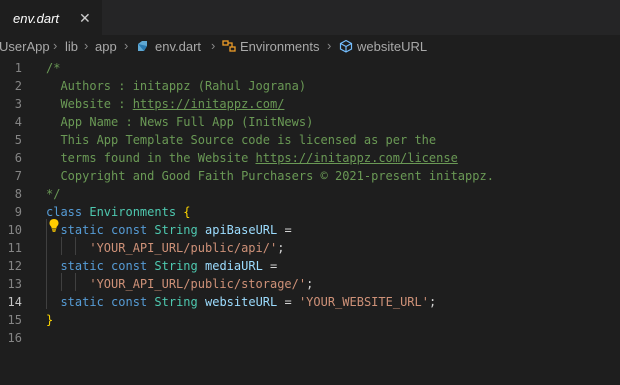 The image size is (620, 385). Describe the element at coordinates (198, 284) in the screenshot. I see `code-token: 'YOUR_API_URL/public/storage/'` at that location.